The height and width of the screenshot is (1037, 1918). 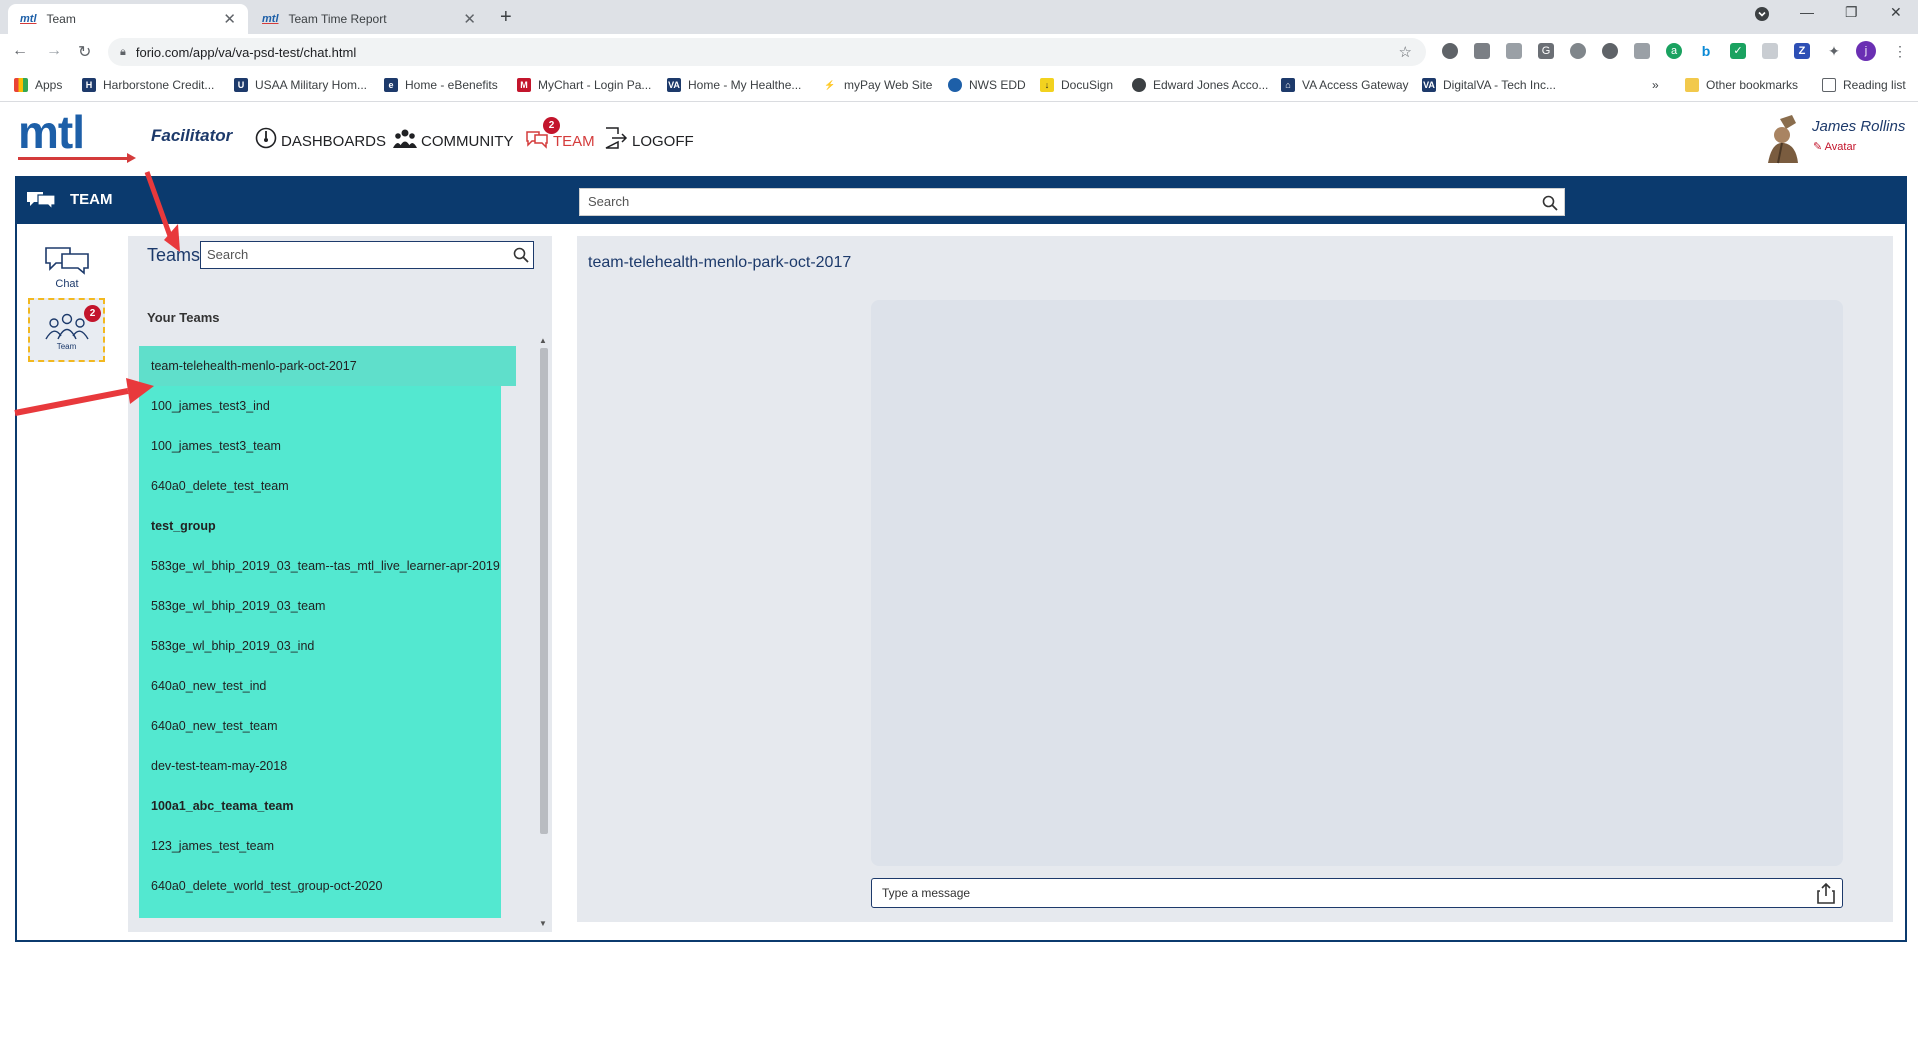 What do you see at coordinates (616, 141) in the screenshot?
I see `logoff-icon` at bounding box center [616, 141].